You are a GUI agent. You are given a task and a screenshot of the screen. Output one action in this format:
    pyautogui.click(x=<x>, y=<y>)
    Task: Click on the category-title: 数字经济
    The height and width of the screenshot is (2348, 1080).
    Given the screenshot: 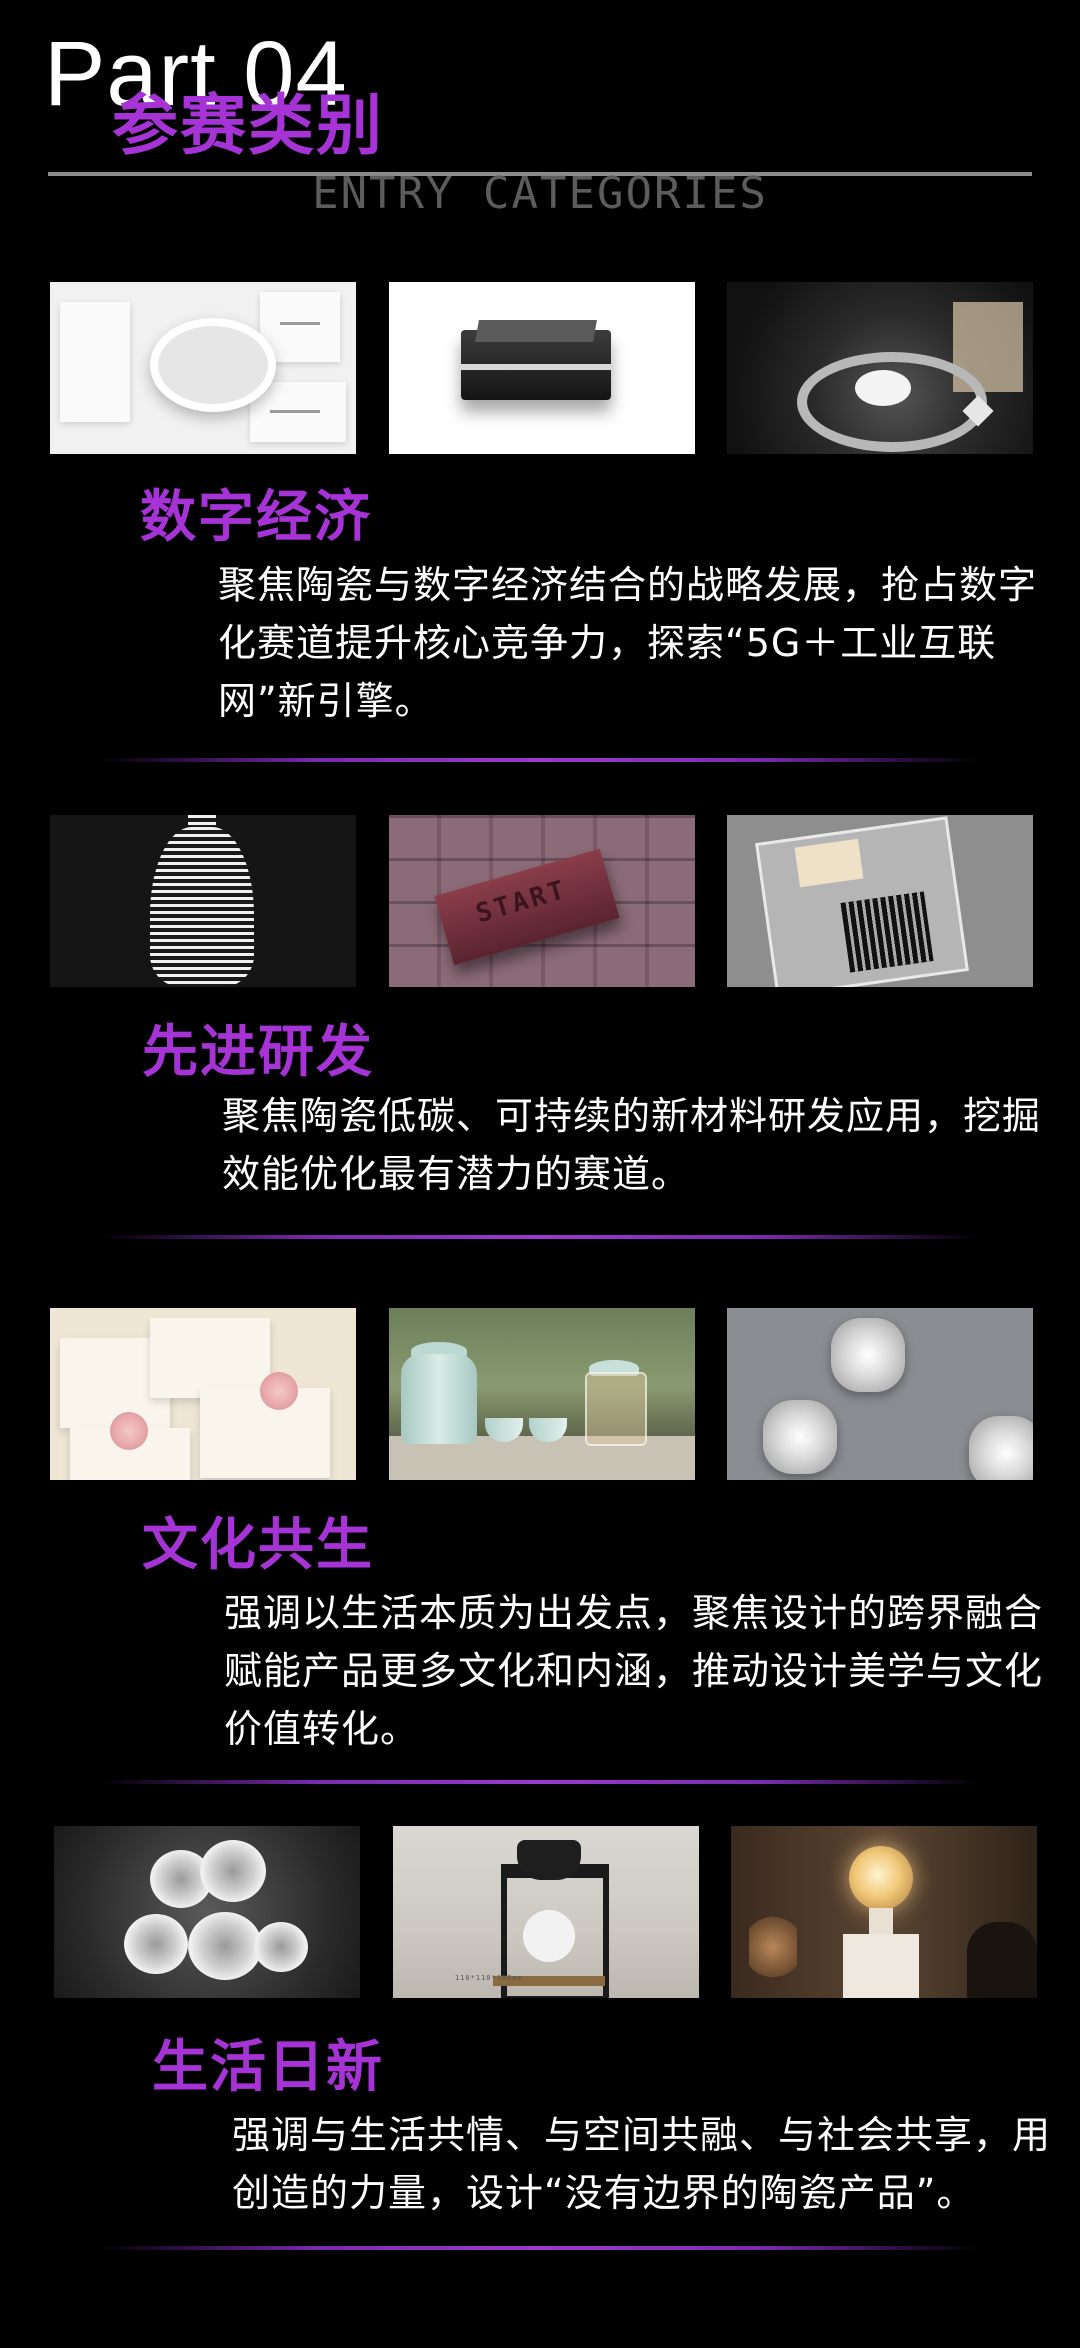 What is the action you would take?
    pyautogui.click(x=256, y=517)
    